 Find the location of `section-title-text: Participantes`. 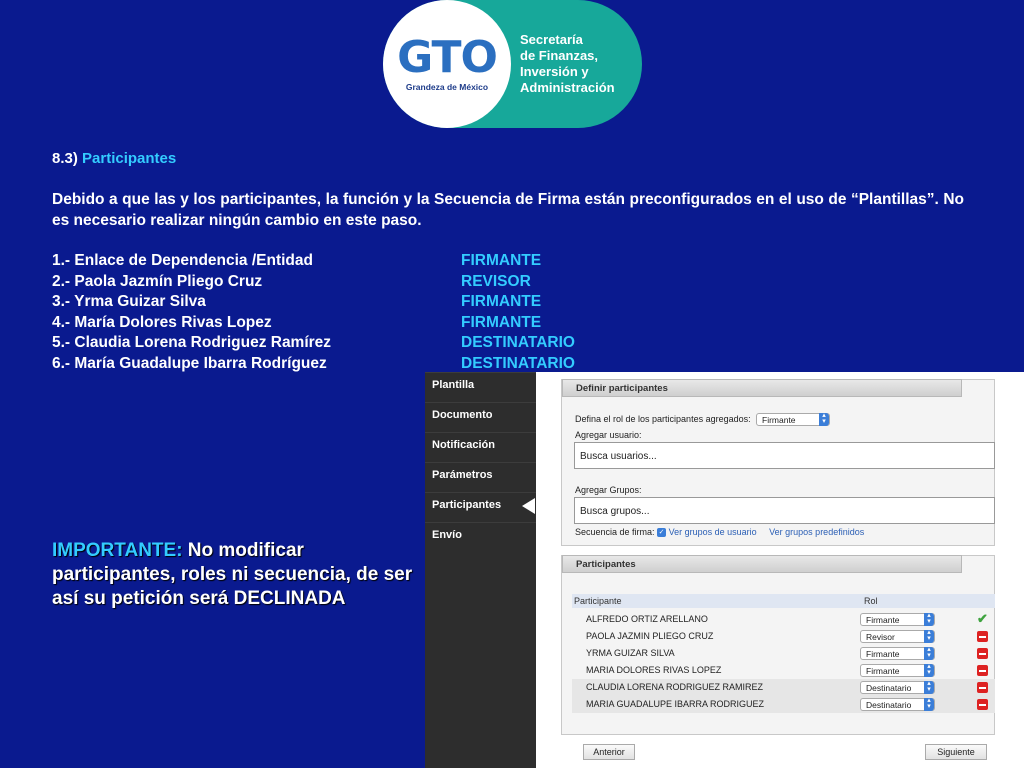

section-title-text: Participantes is located at coordinates (129, 158).